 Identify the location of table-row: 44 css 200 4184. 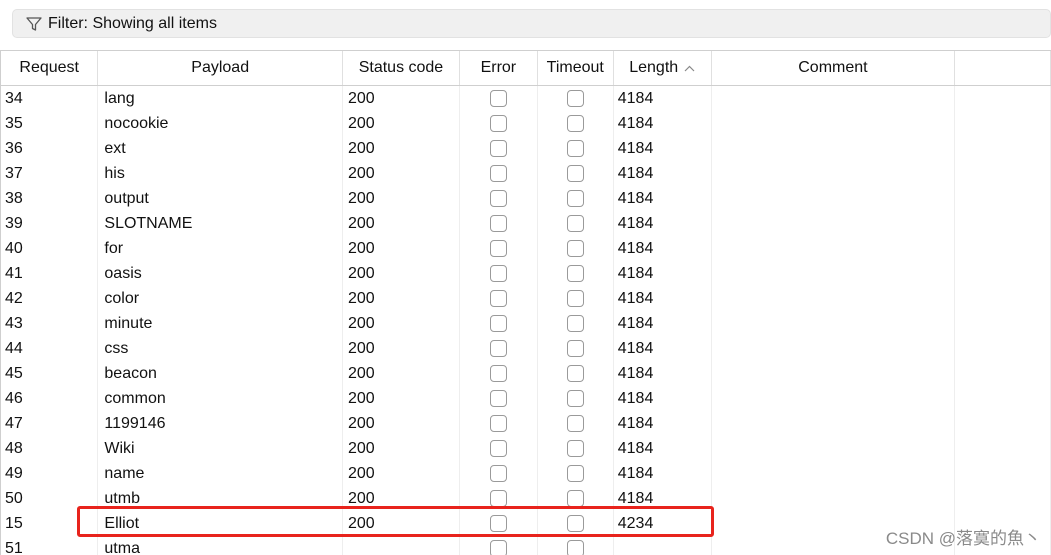
(526, 348).